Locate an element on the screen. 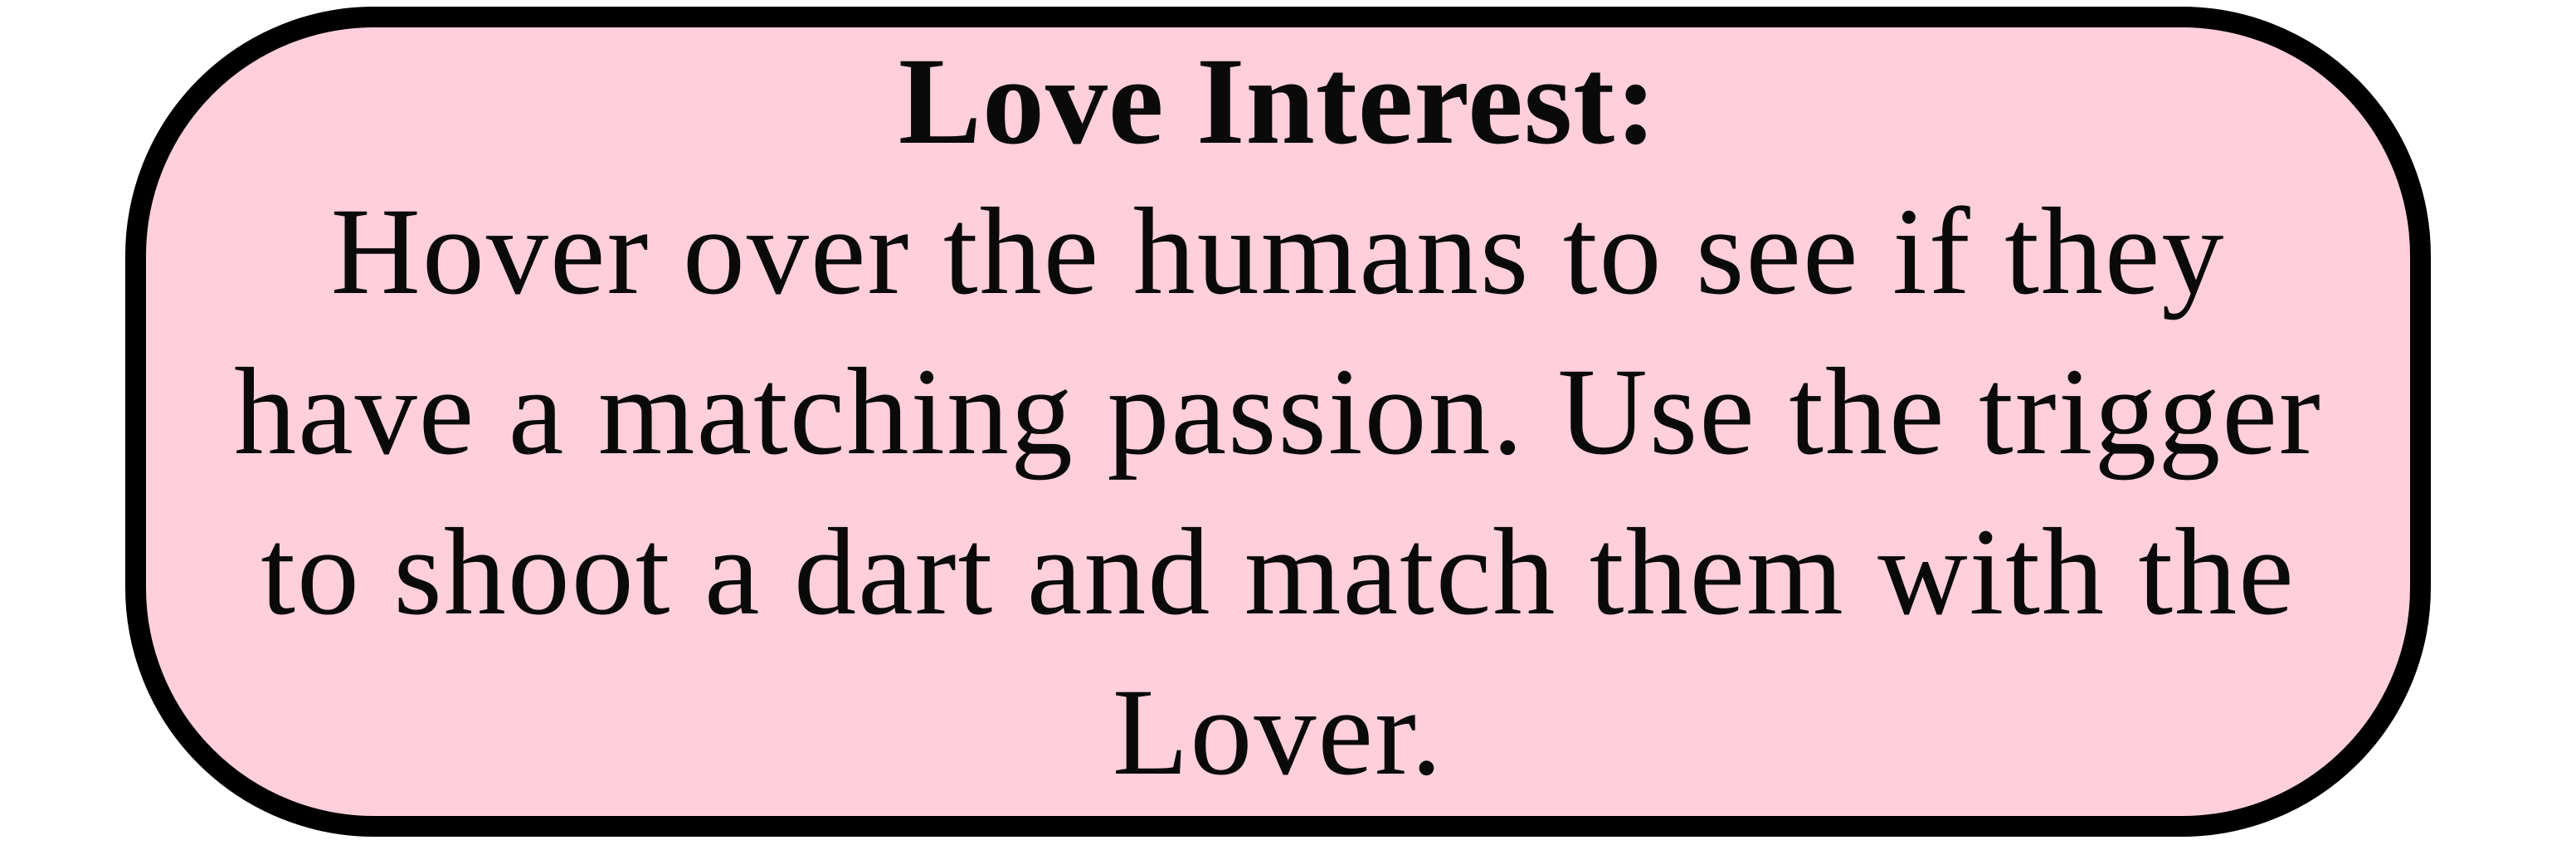 The image size is (2576, 850). tooltip-title: Love Interest: is located at coordinates (1278, 101).